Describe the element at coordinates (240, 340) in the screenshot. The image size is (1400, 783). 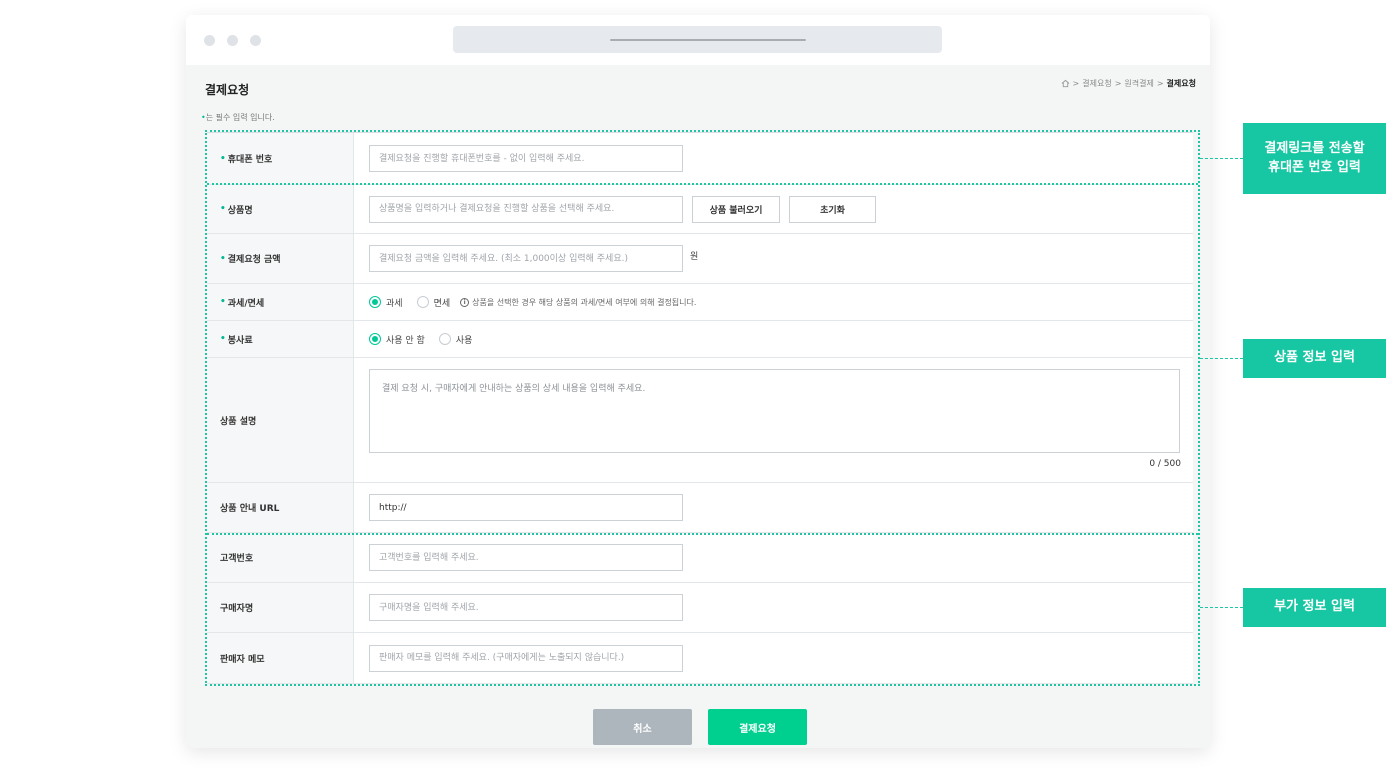
I see `service-fee-label: 봉사료` at that location.